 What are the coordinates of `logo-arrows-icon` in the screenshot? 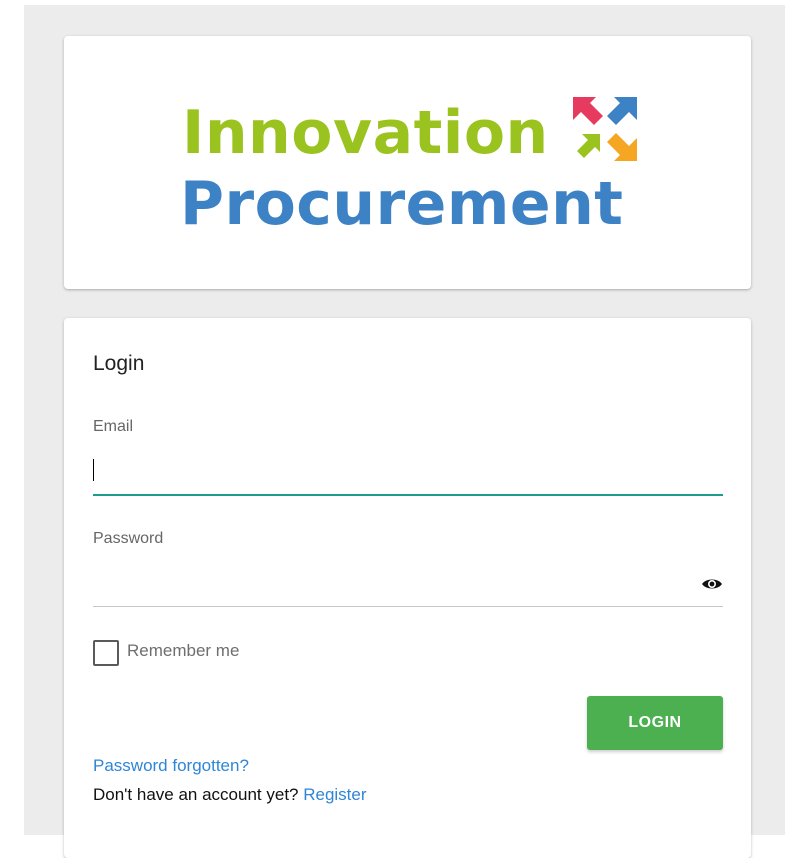 It's located at (605, 129).